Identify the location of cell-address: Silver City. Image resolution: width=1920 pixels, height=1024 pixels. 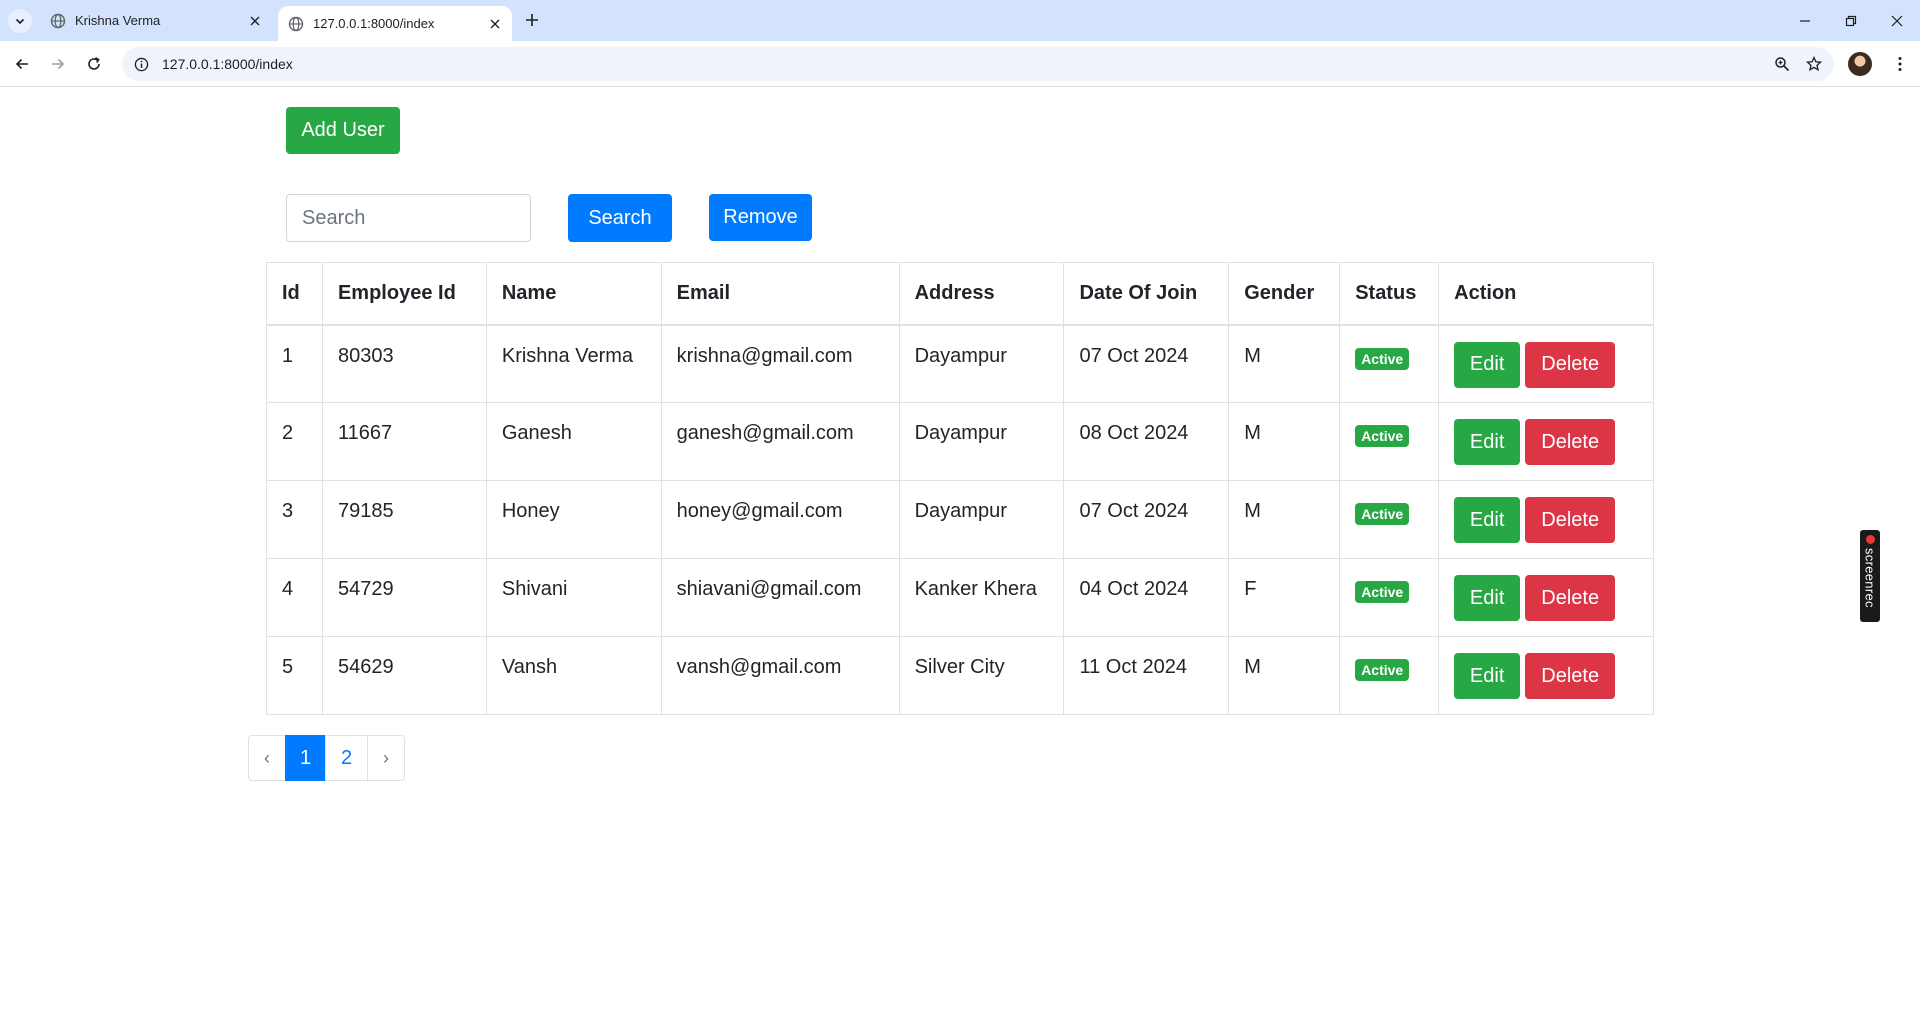
(981, 675).